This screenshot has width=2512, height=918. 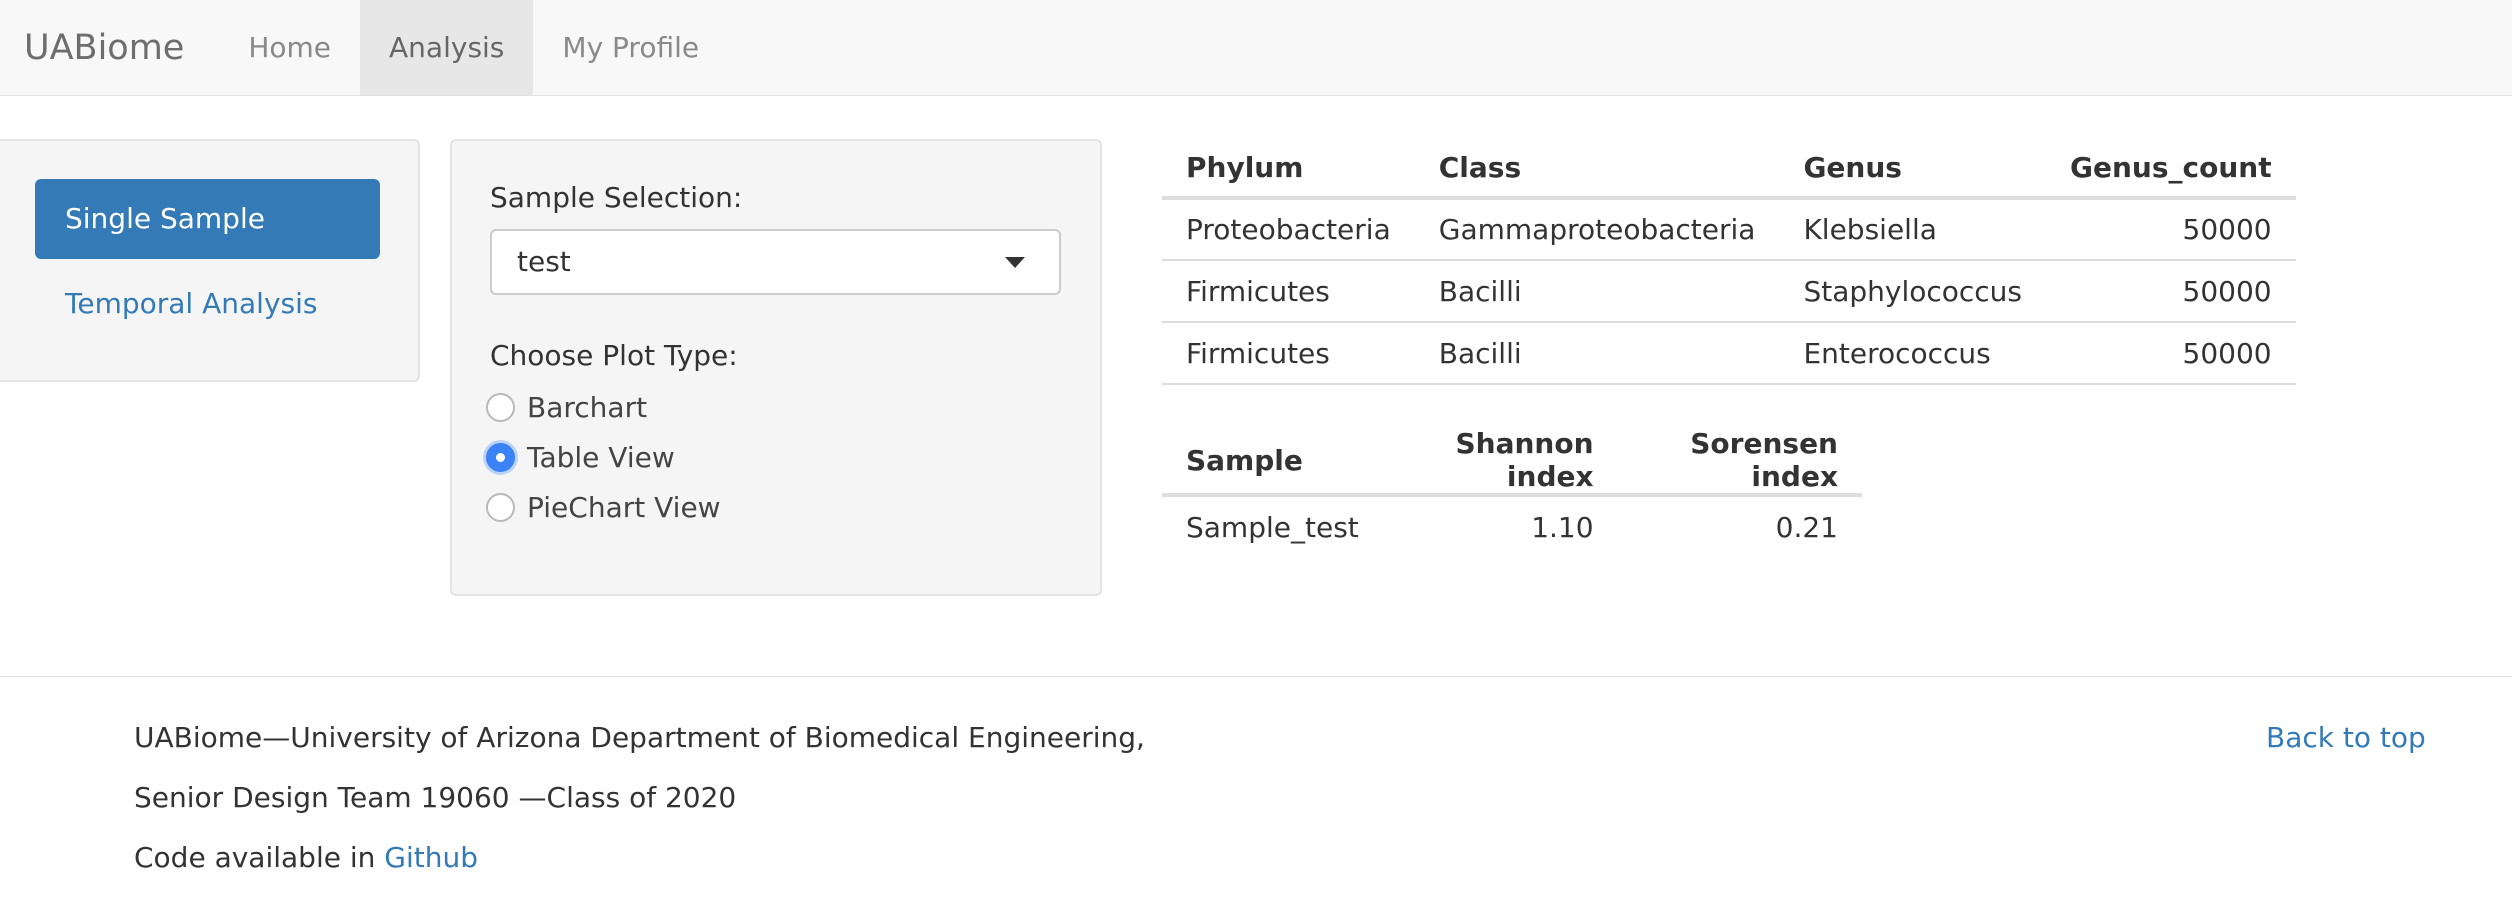 I want to click on table-header-row: Sample Shannon index Sorensen index, so click(x=1512, y=462).